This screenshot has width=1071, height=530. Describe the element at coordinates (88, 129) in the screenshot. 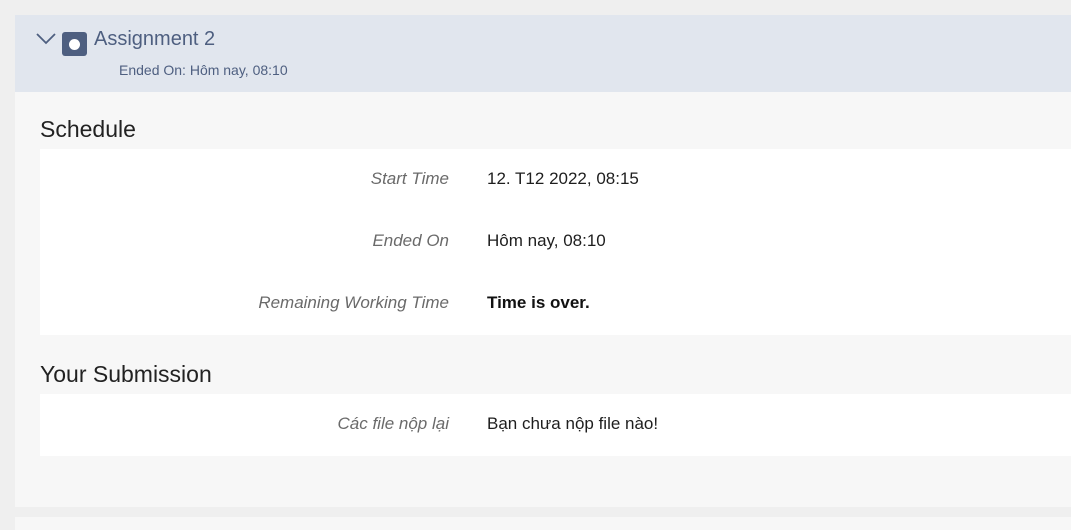

I see `schedule-heading: Schedule` at that location.